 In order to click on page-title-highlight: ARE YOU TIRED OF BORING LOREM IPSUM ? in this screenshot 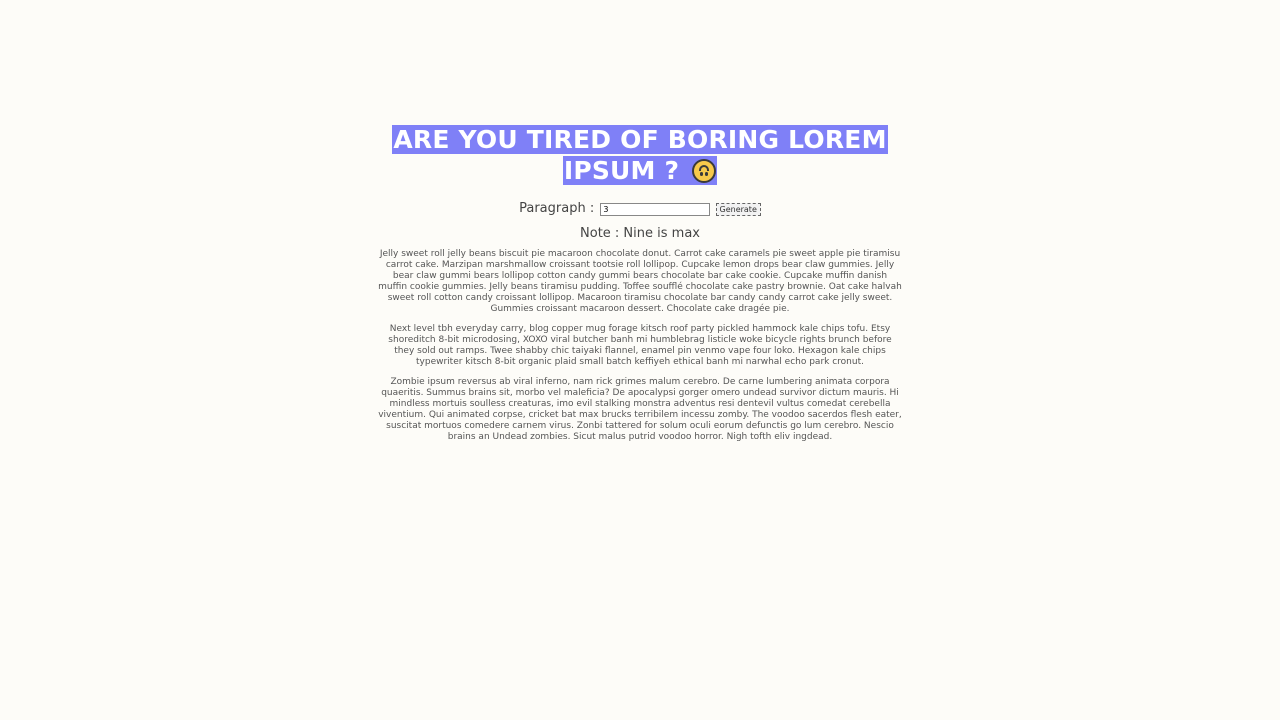, I will do `click(640, 155)`.